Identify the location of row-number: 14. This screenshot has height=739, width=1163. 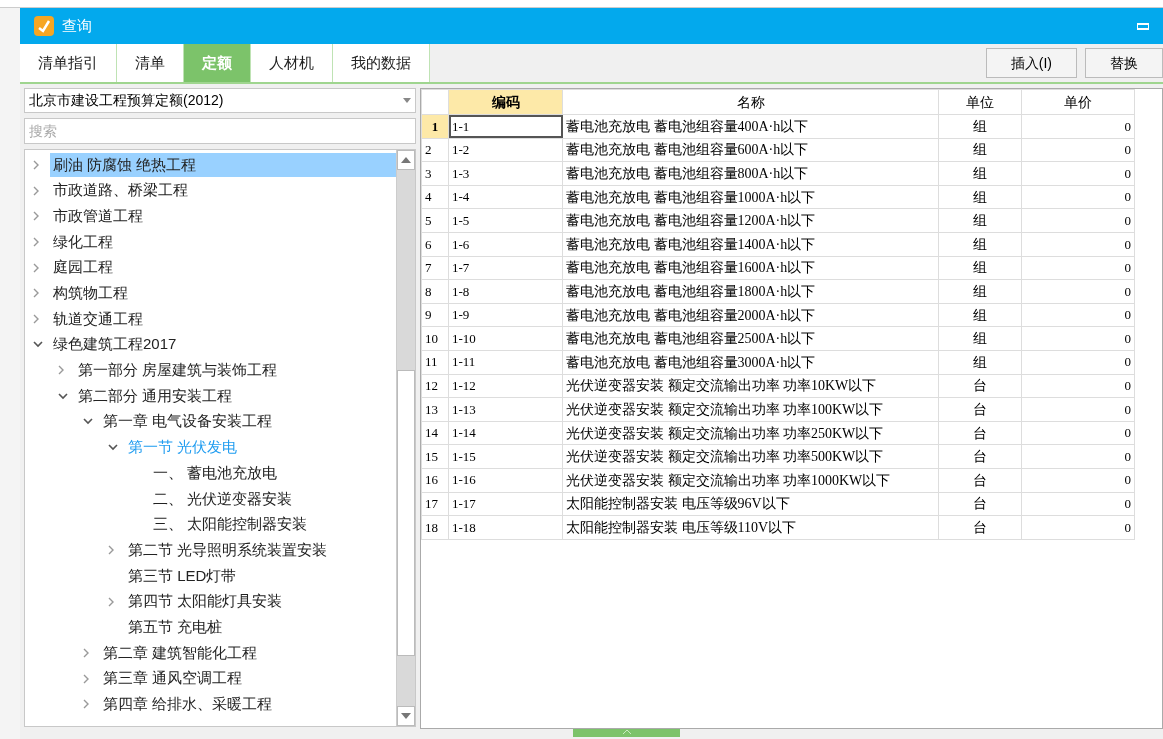
(435, 433).